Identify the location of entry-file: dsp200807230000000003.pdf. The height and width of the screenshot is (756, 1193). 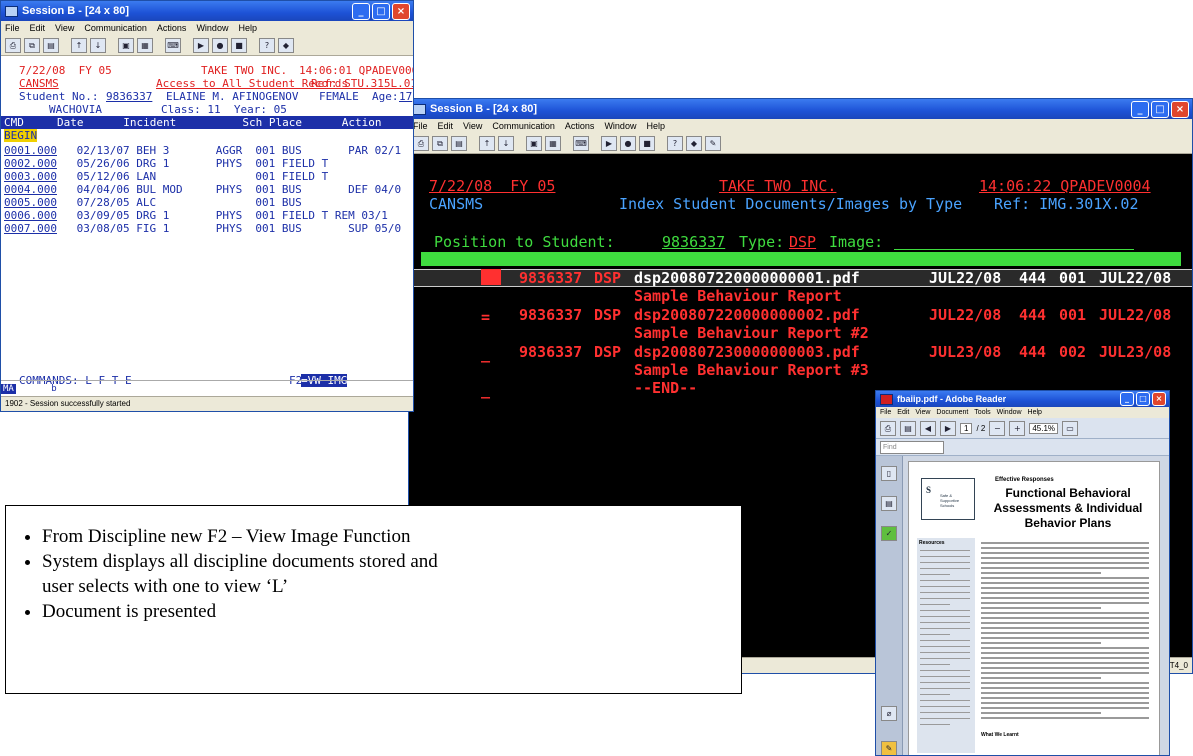
(747, 352).